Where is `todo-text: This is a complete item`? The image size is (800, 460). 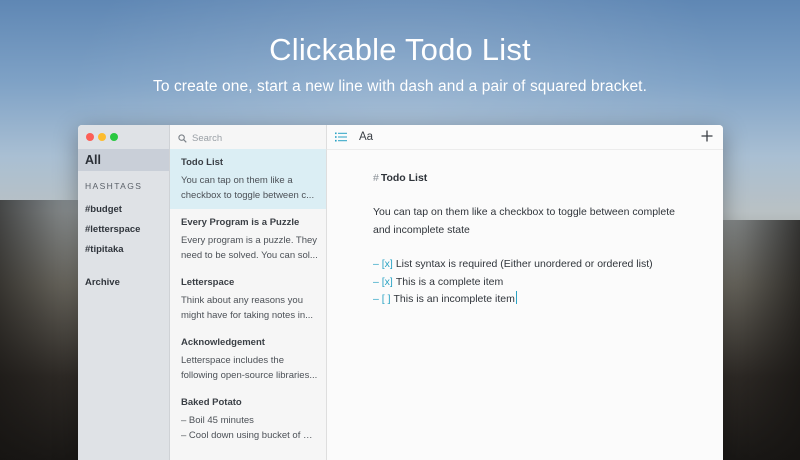 todo-text: This is a complete item is located at coordinates (449, 281).